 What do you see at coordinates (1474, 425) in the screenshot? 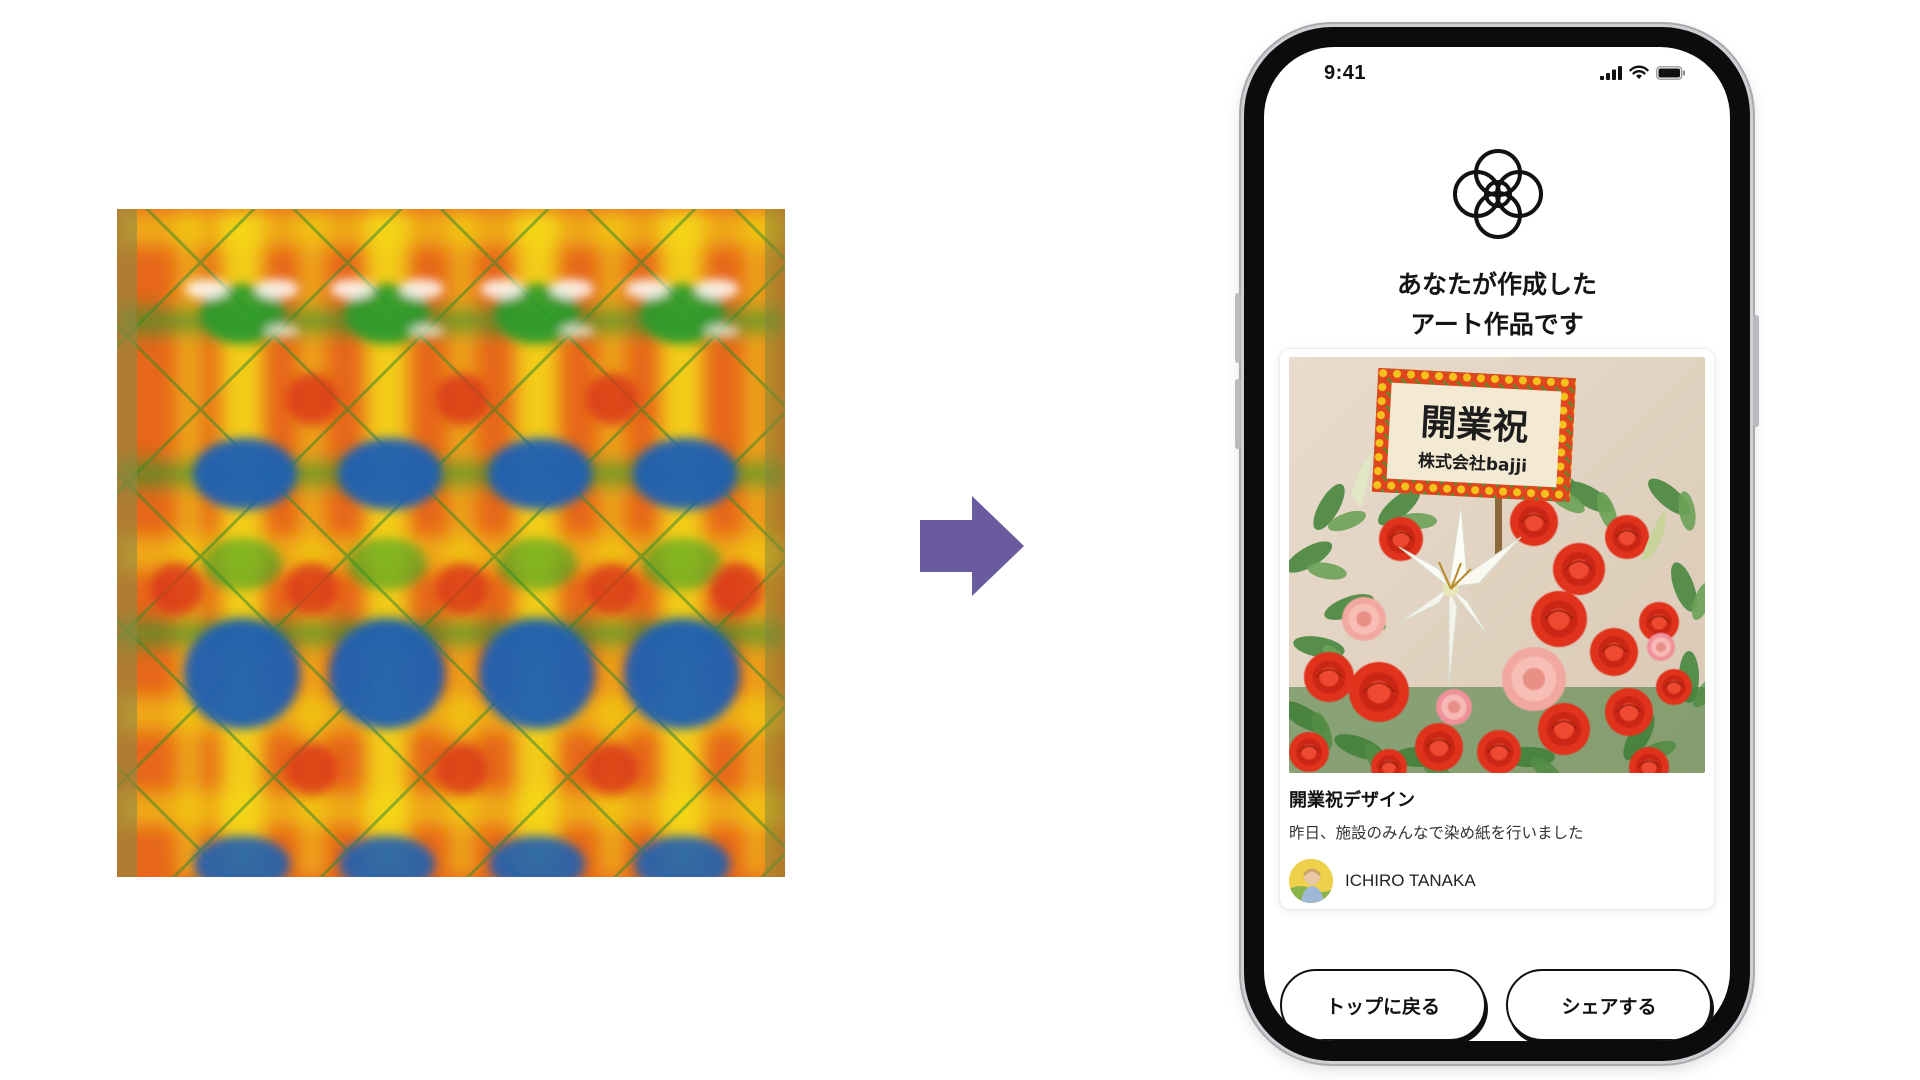
I see `sign-title-text: 開業祝` at bounding box center [1474, 425].